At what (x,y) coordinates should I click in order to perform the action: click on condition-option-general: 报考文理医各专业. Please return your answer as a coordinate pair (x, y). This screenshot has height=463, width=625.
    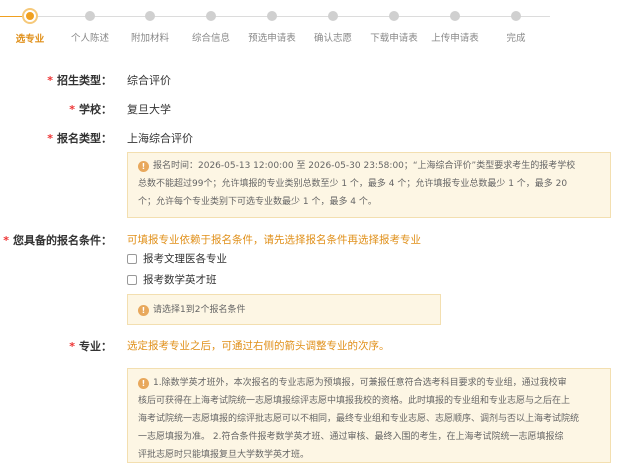
    Looking at the image, I should click on (177, 258).